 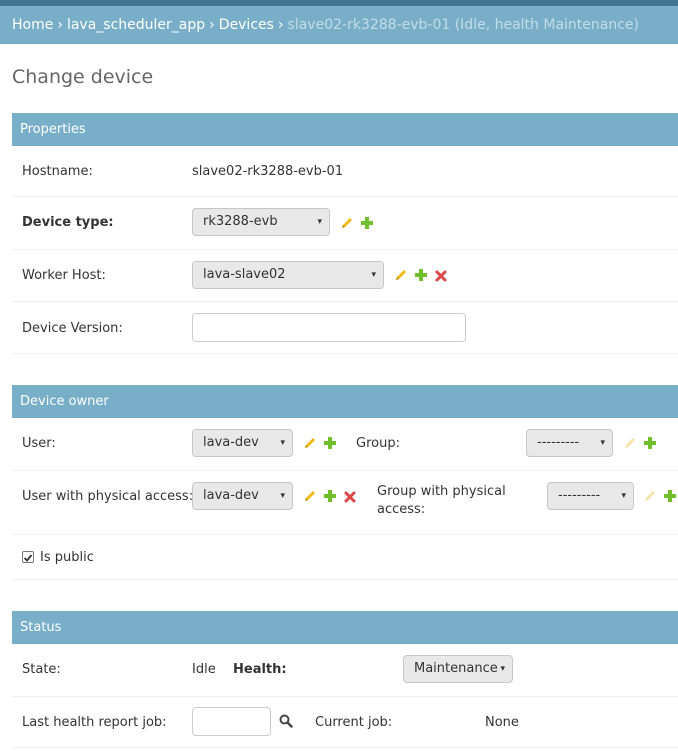 I want to click on device-version-label: Device Version:, so click(x=72, y=328).